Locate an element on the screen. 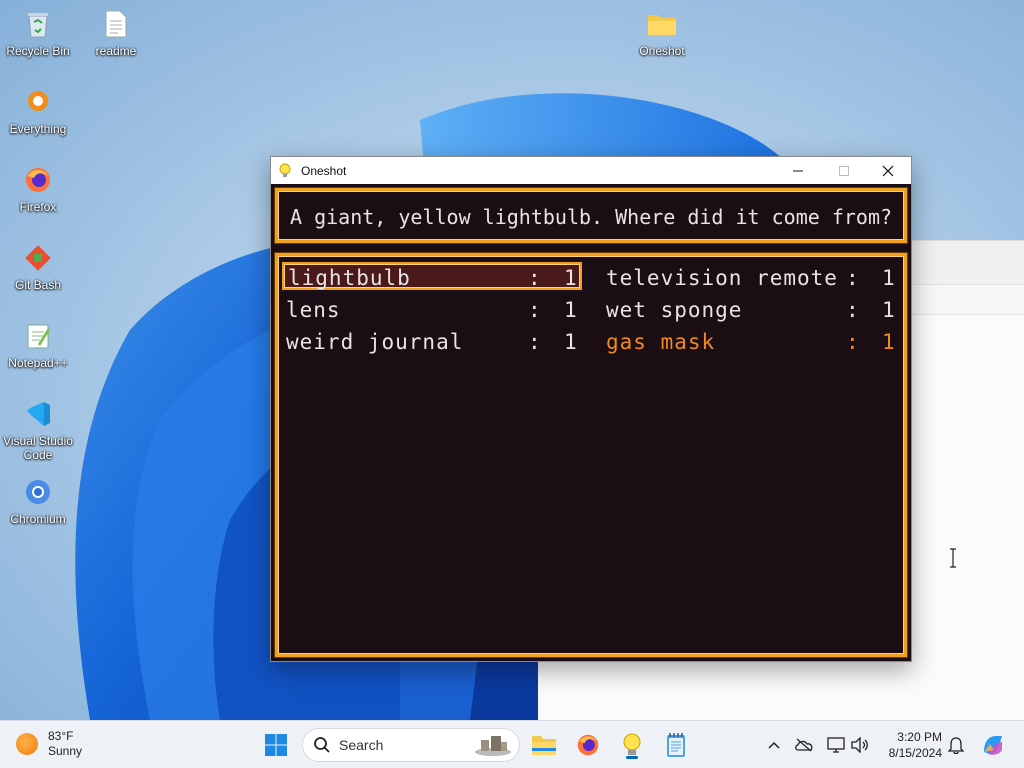 The width and height of the screenshot is (1024, 768). network-tray-icon is located at coordinates (836, 745).